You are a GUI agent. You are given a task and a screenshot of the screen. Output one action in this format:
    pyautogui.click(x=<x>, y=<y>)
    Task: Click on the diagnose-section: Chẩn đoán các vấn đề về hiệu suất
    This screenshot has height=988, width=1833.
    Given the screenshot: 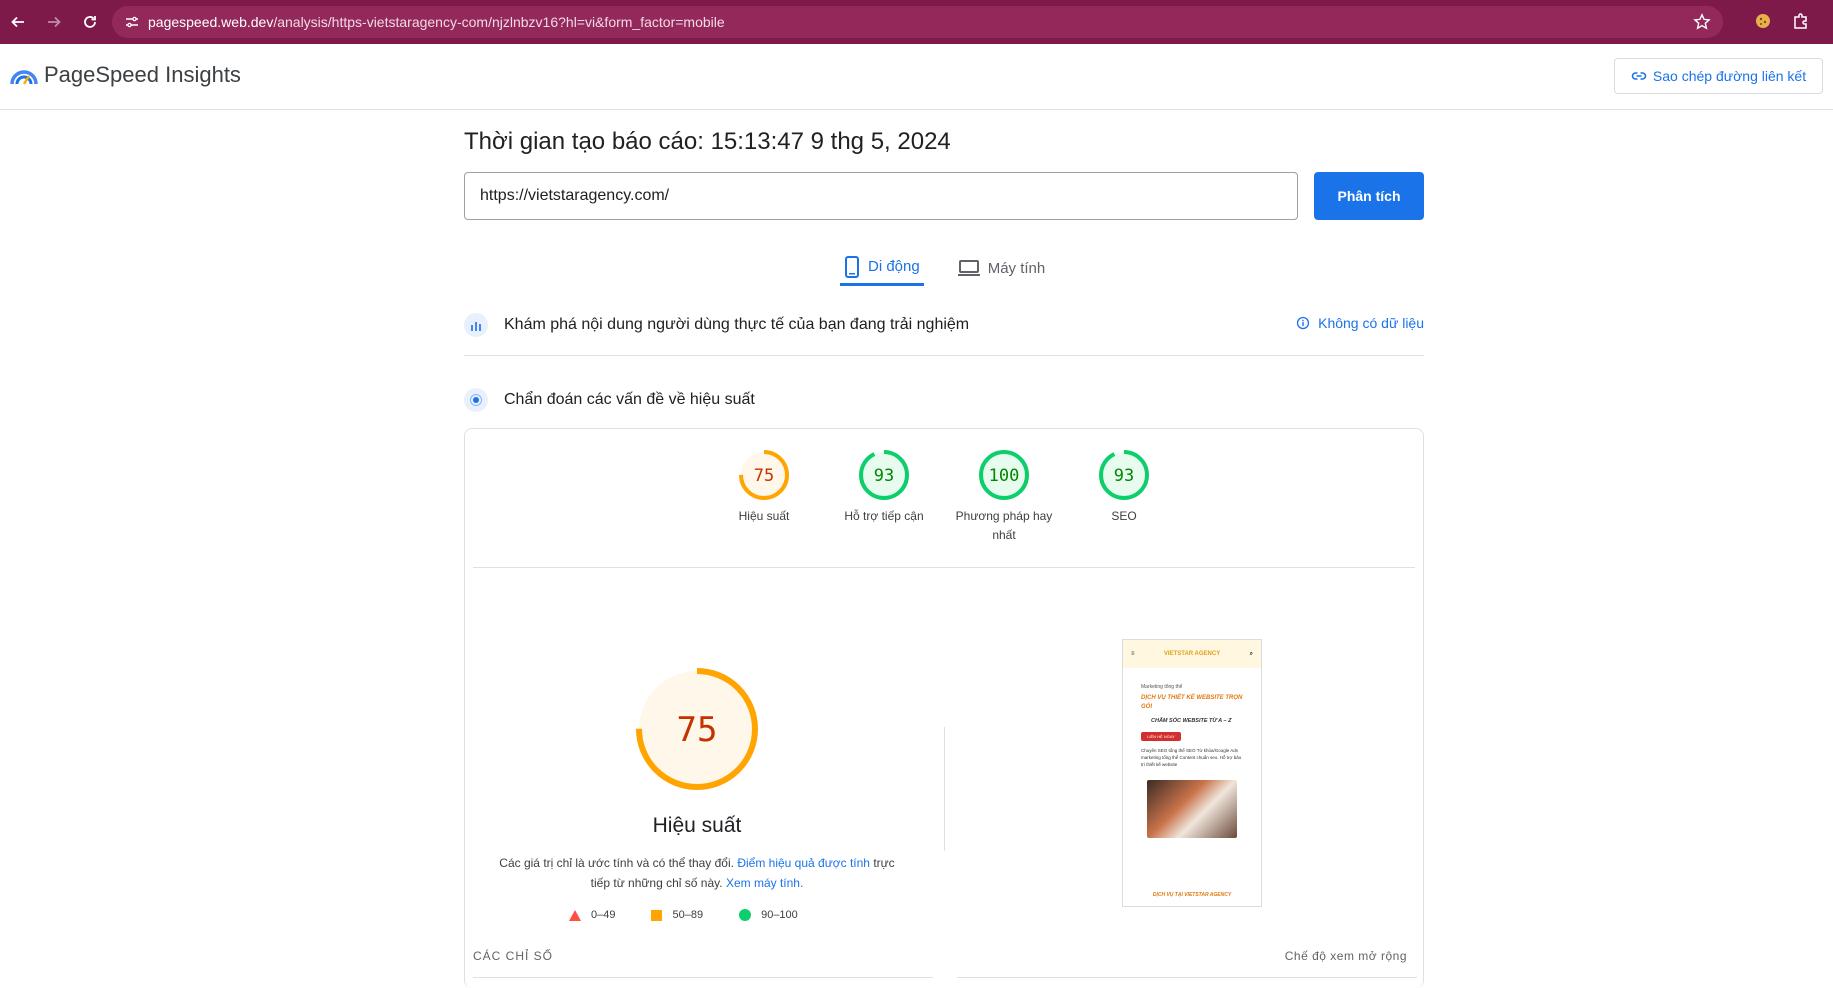 What is the action you would take?
    pyautogui.click(x=944, y=400)
    